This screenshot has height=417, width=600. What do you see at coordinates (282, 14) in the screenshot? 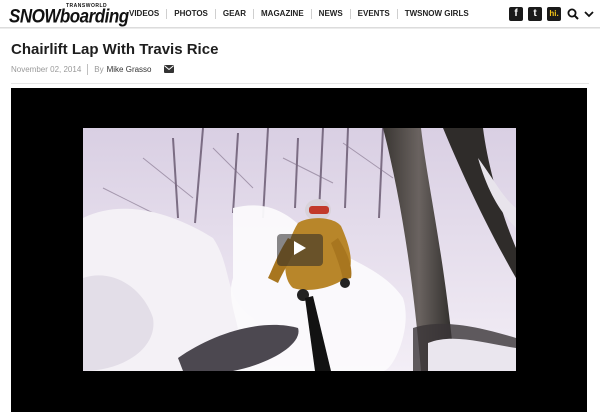
I see `nav-magazine: MAGAZINE` at bounding box center [282, 14].